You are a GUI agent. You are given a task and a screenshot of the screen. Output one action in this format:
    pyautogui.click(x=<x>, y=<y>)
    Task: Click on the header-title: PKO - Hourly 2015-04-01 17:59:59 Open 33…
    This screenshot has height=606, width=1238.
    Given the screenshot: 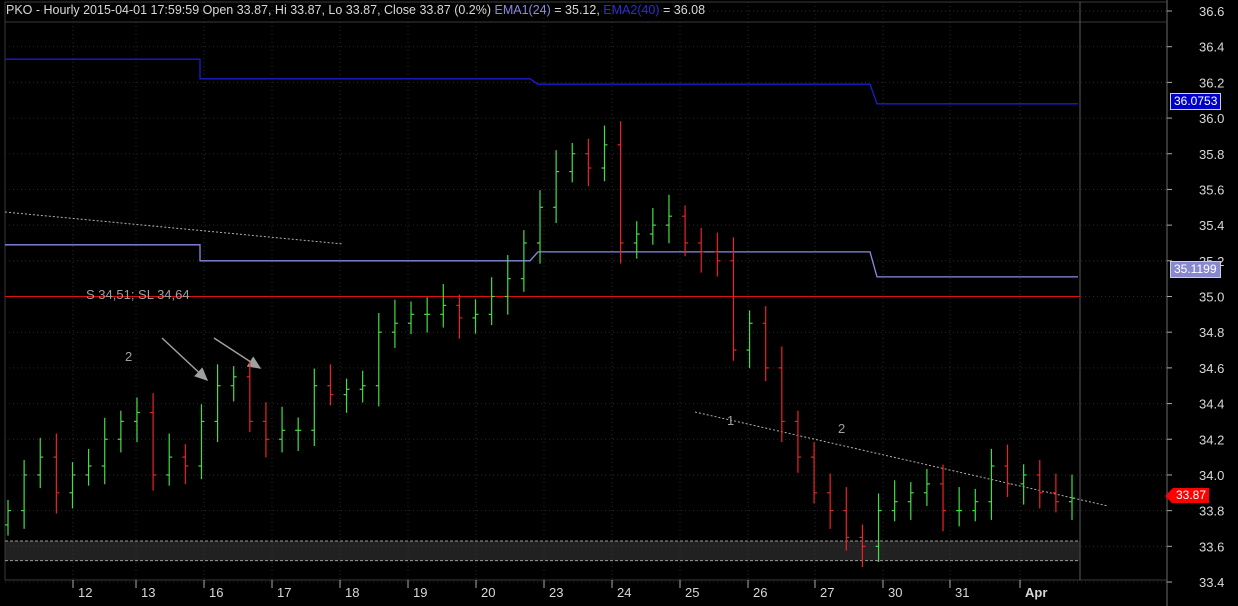 What is the action you would take?
    pyautogui.click(x=249, y=10)
    